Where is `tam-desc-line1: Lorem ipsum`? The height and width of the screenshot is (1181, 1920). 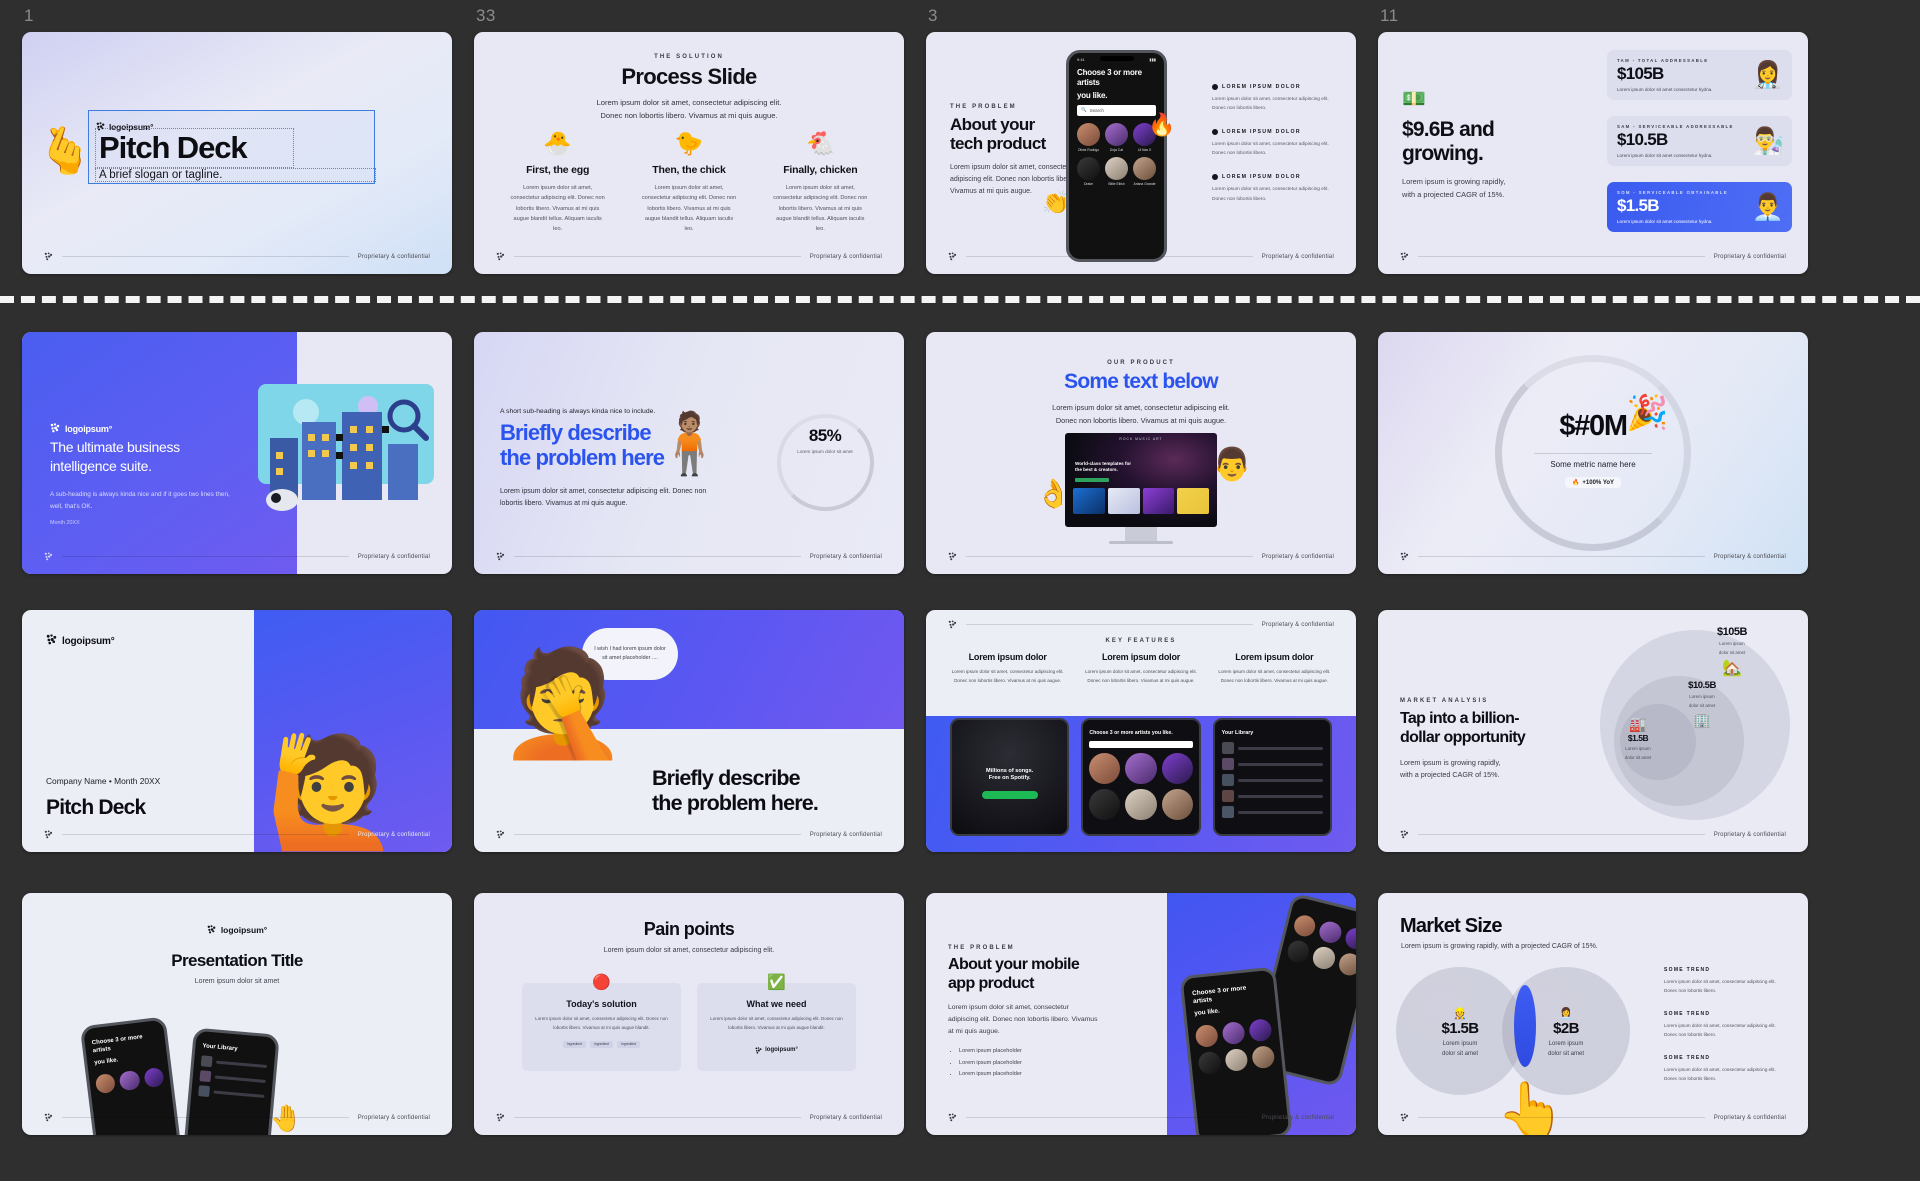 tam-desc-line1: Lorem ipsum is located at coordinates (1732, 643).